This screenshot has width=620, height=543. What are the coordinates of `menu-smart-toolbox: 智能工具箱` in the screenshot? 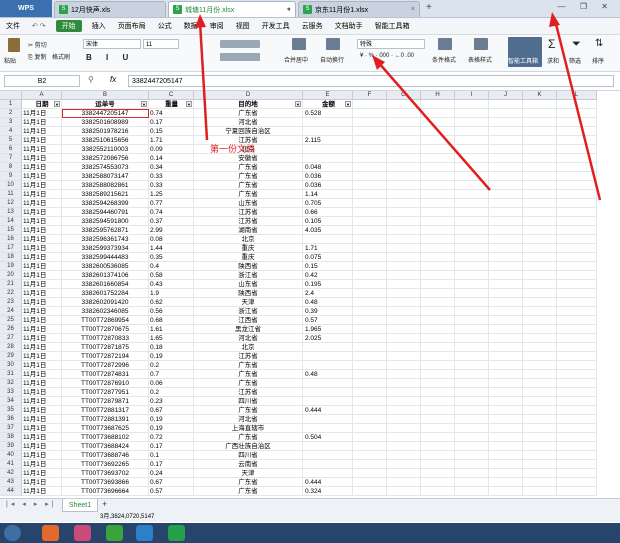 It's located at (392, 26).